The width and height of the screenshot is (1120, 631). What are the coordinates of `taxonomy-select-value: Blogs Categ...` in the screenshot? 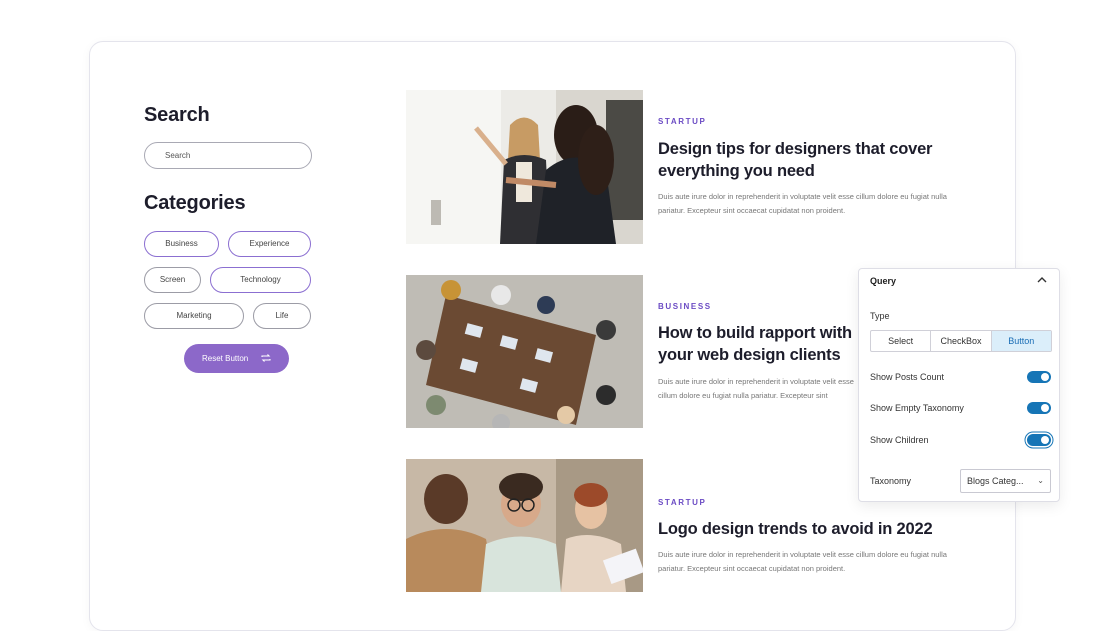 It's located at (995, 481).